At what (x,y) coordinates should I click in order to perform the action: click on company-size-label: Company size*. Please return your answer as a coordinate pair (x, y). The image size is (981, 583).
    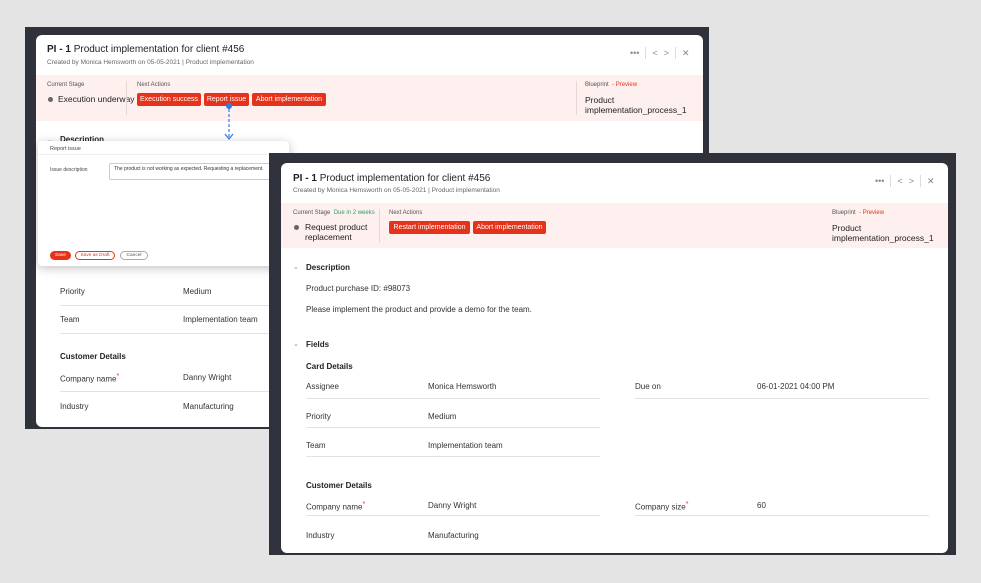
    Looking at the image, I should click on (662, 506).